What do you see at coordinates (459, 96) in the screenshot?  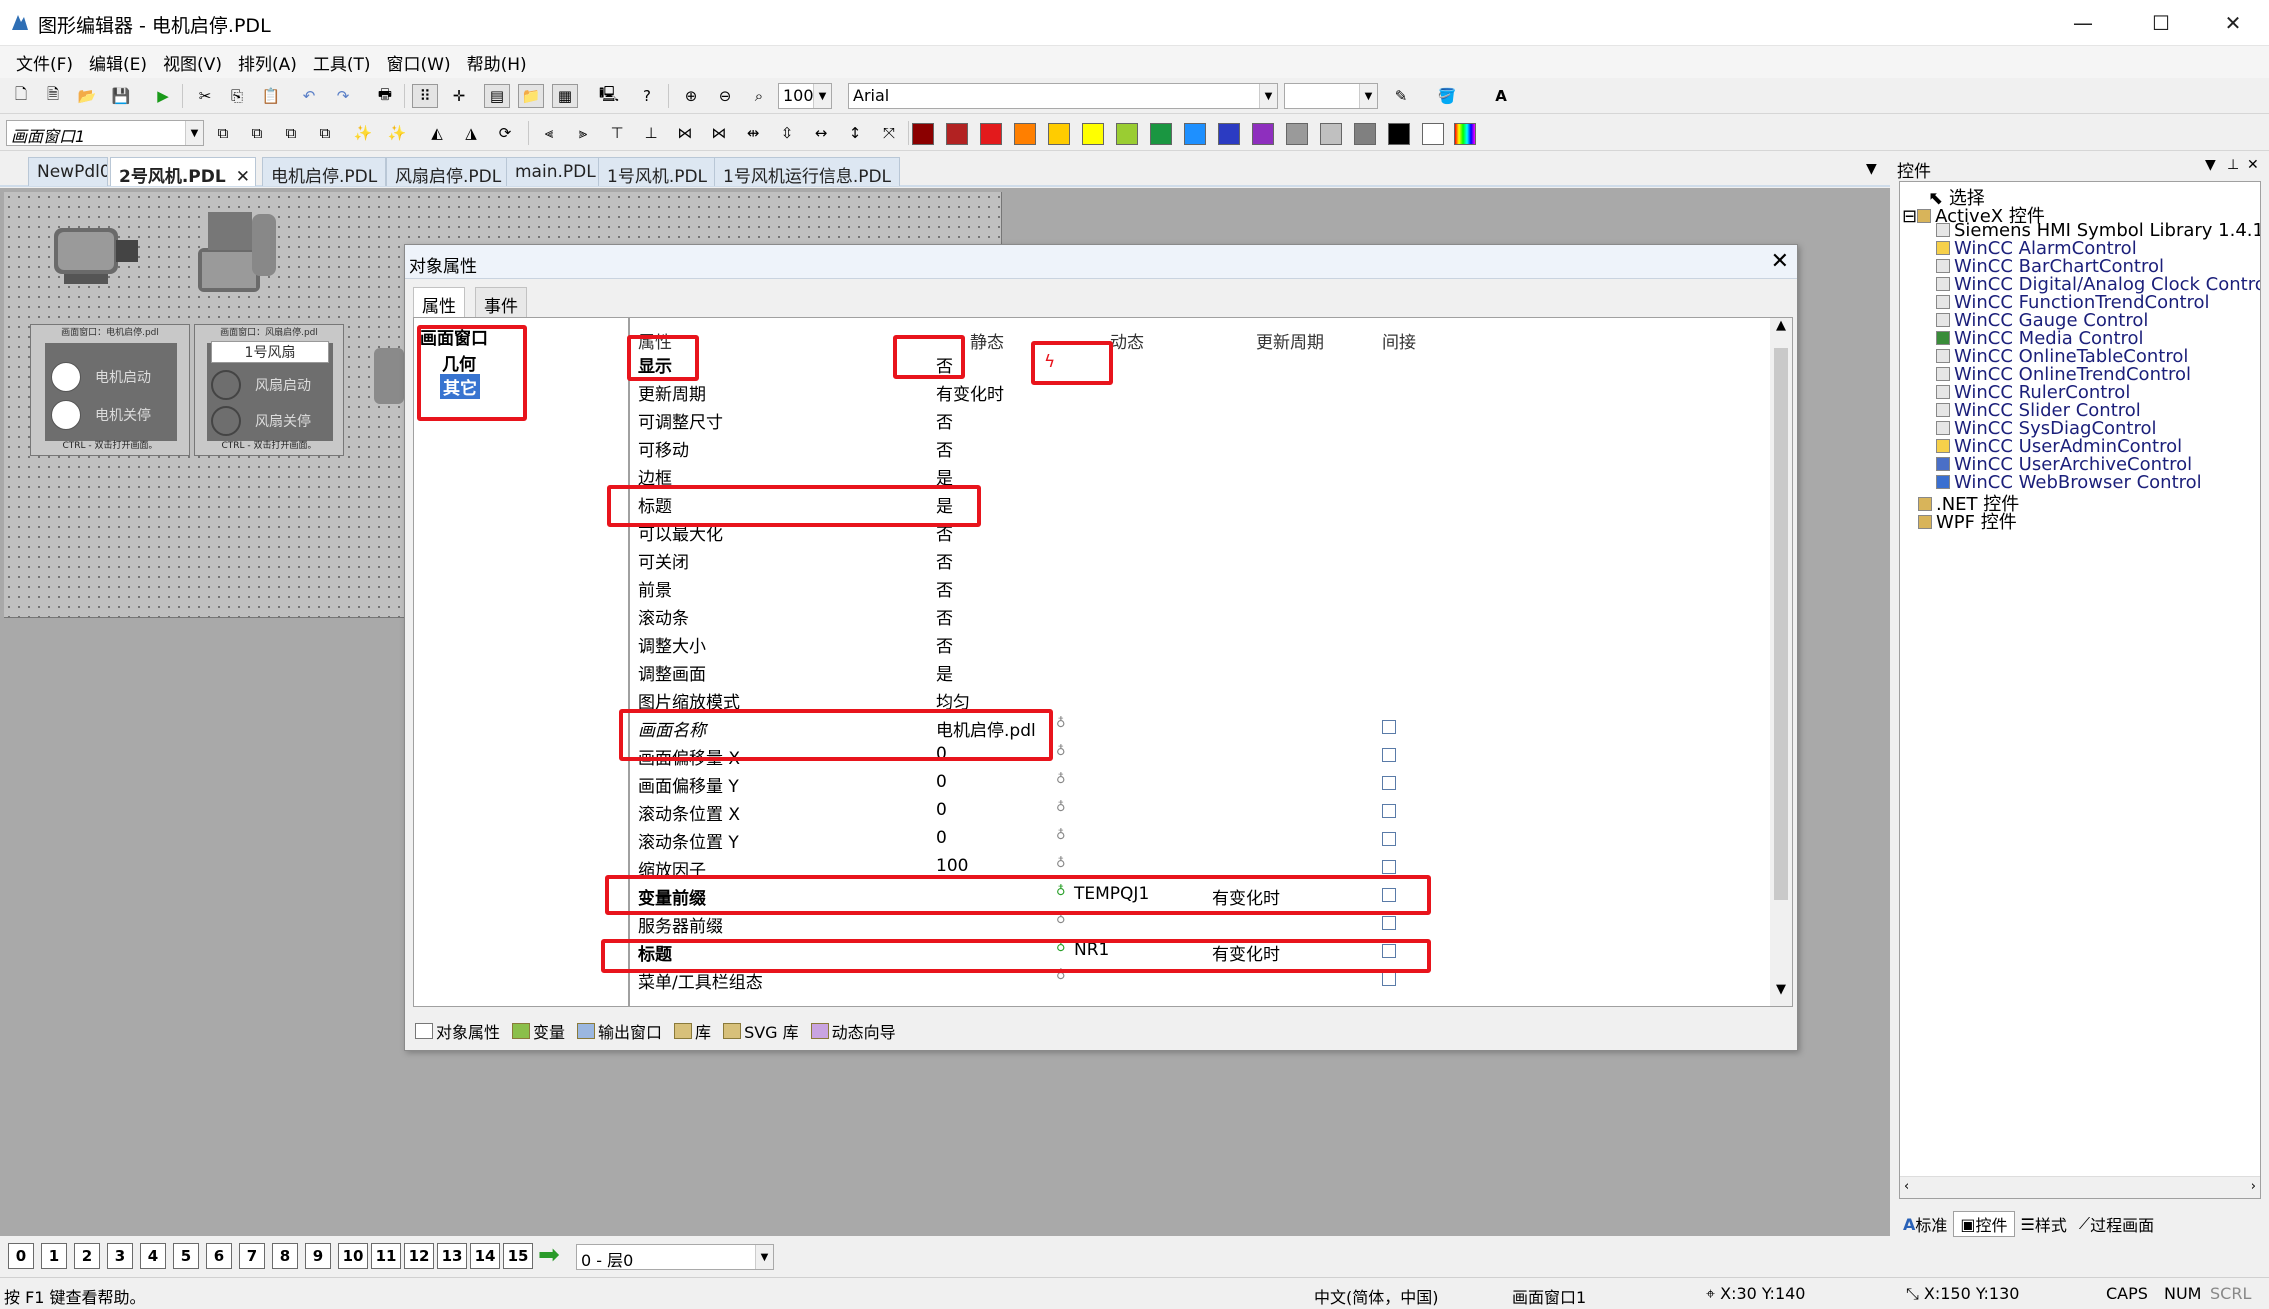 I see `snap-icon: ✛` at bounding box center [459, 96].